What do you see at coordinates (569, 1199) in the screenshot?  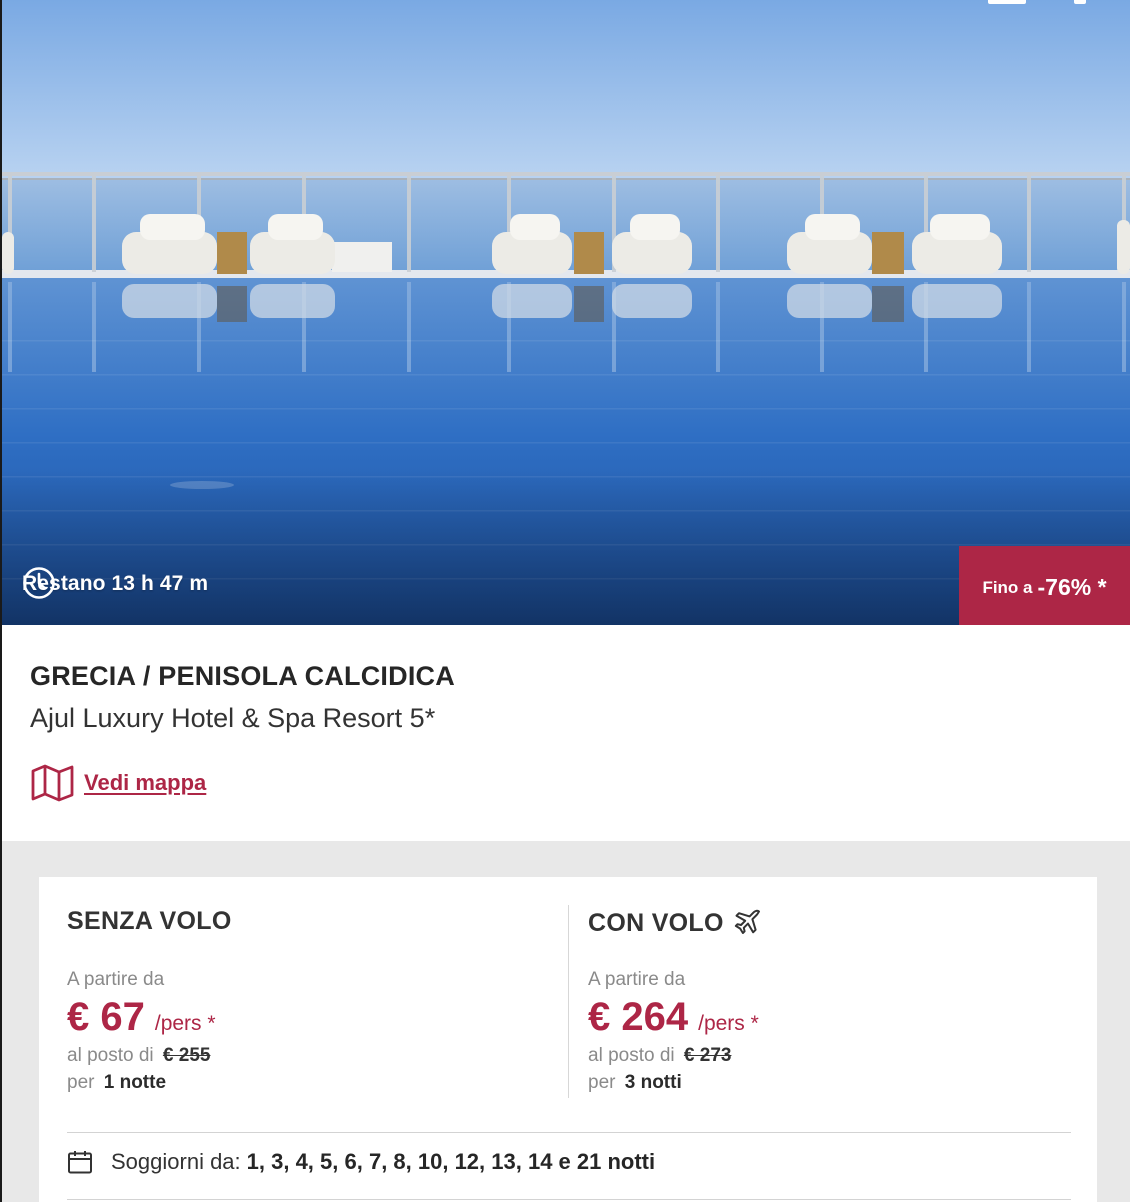 I see `stays-divider-bottom` at bounding box center [569, 1199].